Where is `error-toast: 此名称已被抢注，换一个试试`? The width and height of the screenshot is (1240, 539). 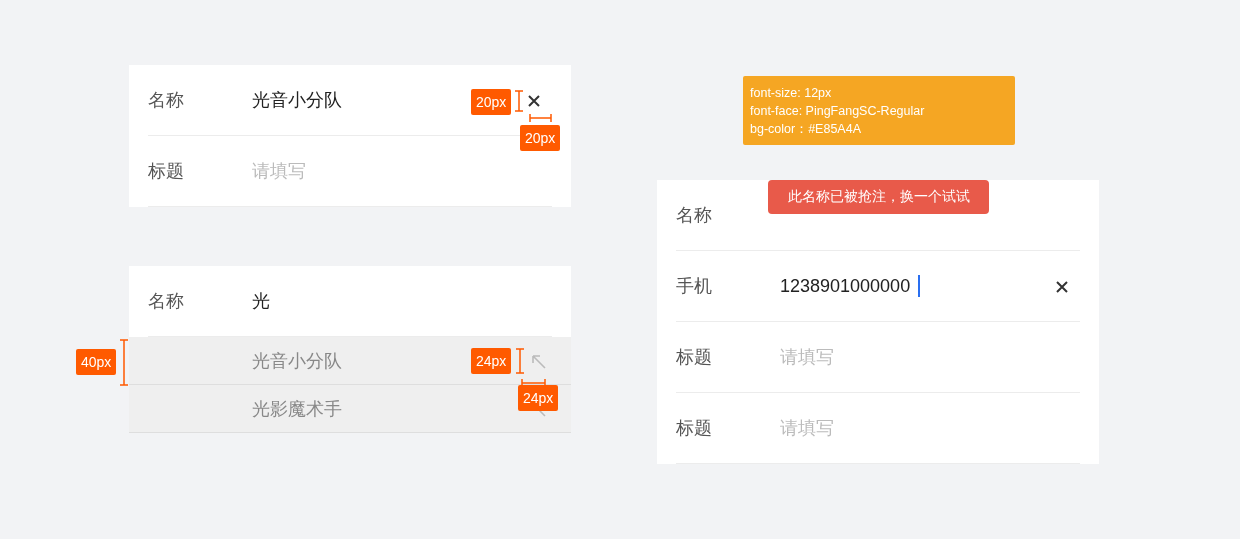 error-toast: 此名称已被抢注，换一个试试 is located at coordinates (878, 197).